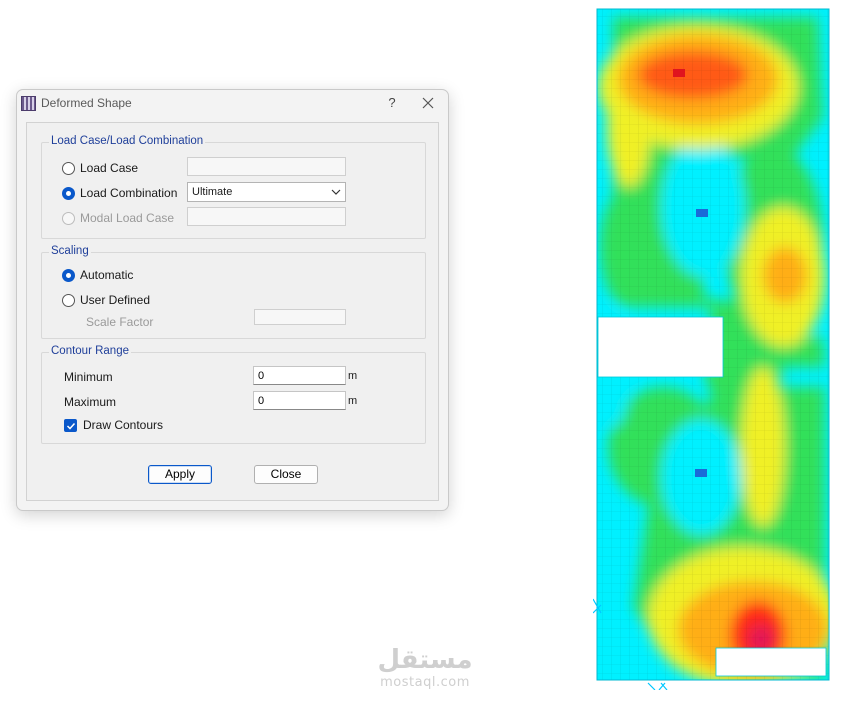 This screenshot has height=705, width=848. I want to click on load-combination-radio, so click(68, 193).